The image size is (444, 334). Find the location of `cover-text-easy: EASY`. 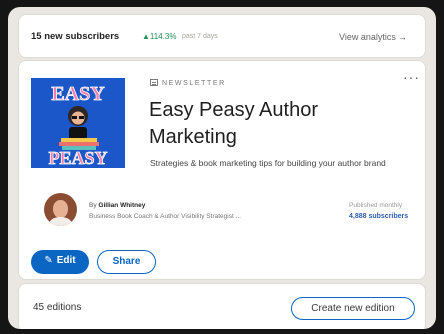

cover-text-easy: EASY is located at coordinates (78, 94).